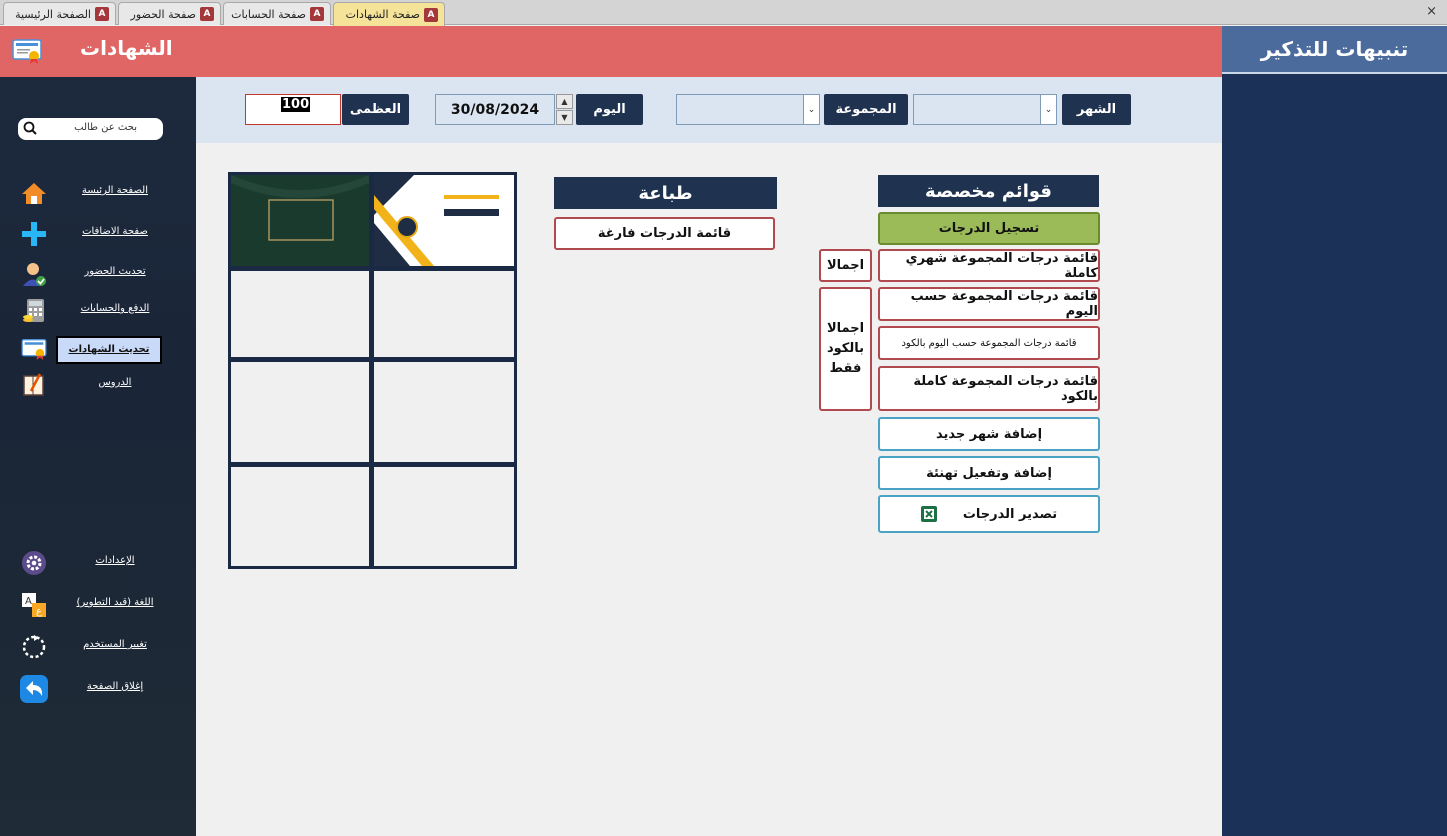 The image size is (1447, 836). What do you see at coordinates (1096, 109) in the screenshot?
I see `month-label: الشهر` at bounding box center [1096, 109].